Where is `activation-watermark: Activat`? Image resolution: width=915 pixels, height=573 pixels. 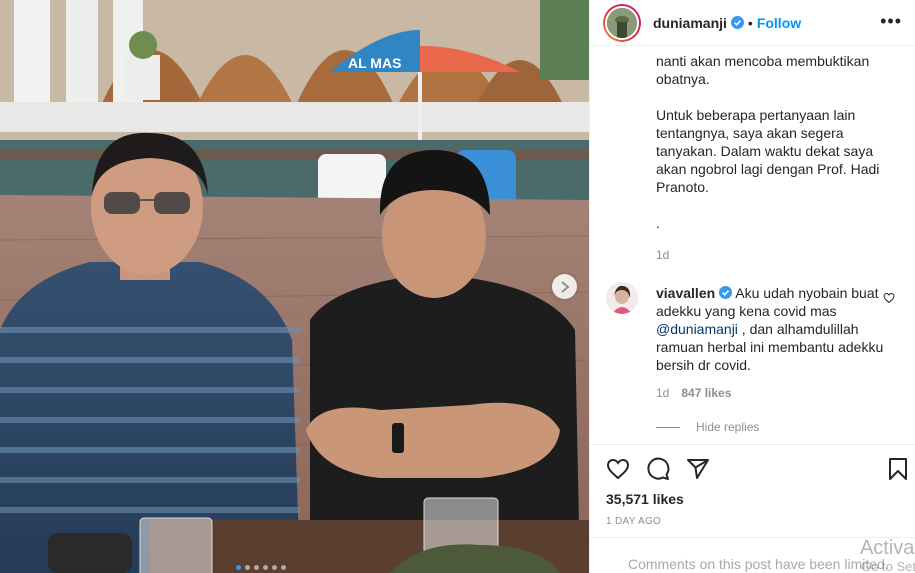 activation-watermark: Activat is located at coordinates (887, 548).